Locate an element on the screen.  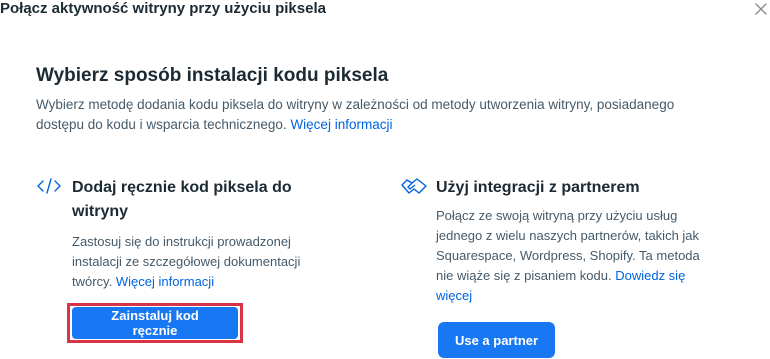
learn-more-link: Więcej informacji is located at coordinates (341, 124).